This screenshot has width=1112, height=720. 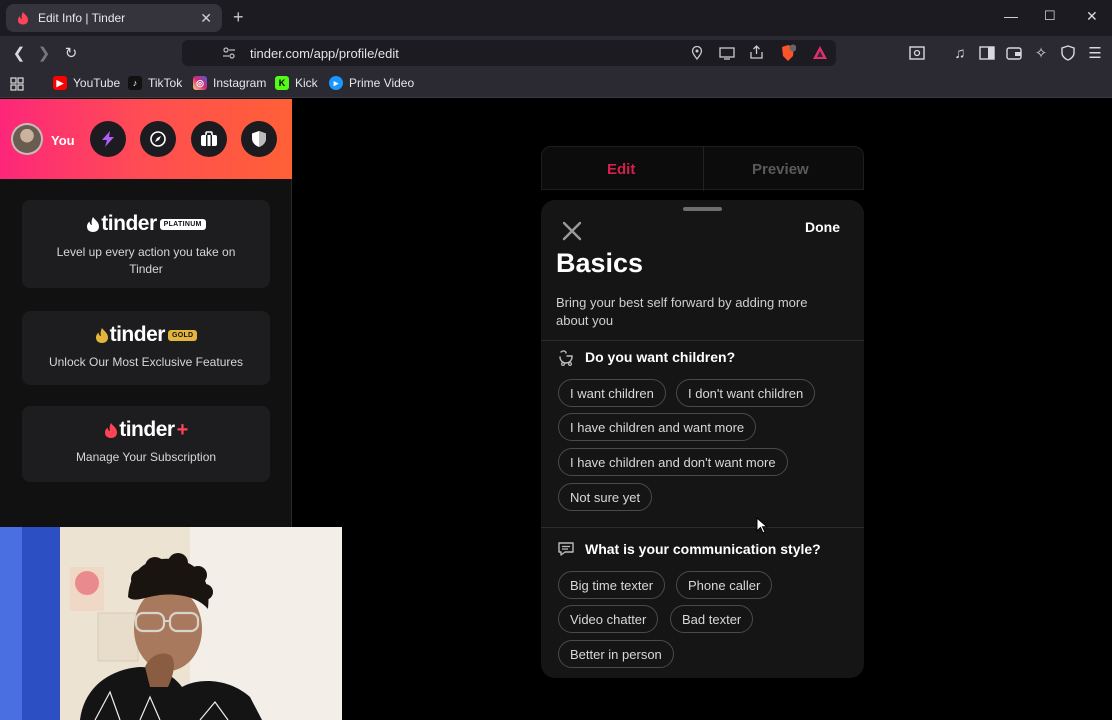 What do you see at coordinates (229, 53) in the screenshot?
I see `site-settings-icon` at bounding box center [229, 53].